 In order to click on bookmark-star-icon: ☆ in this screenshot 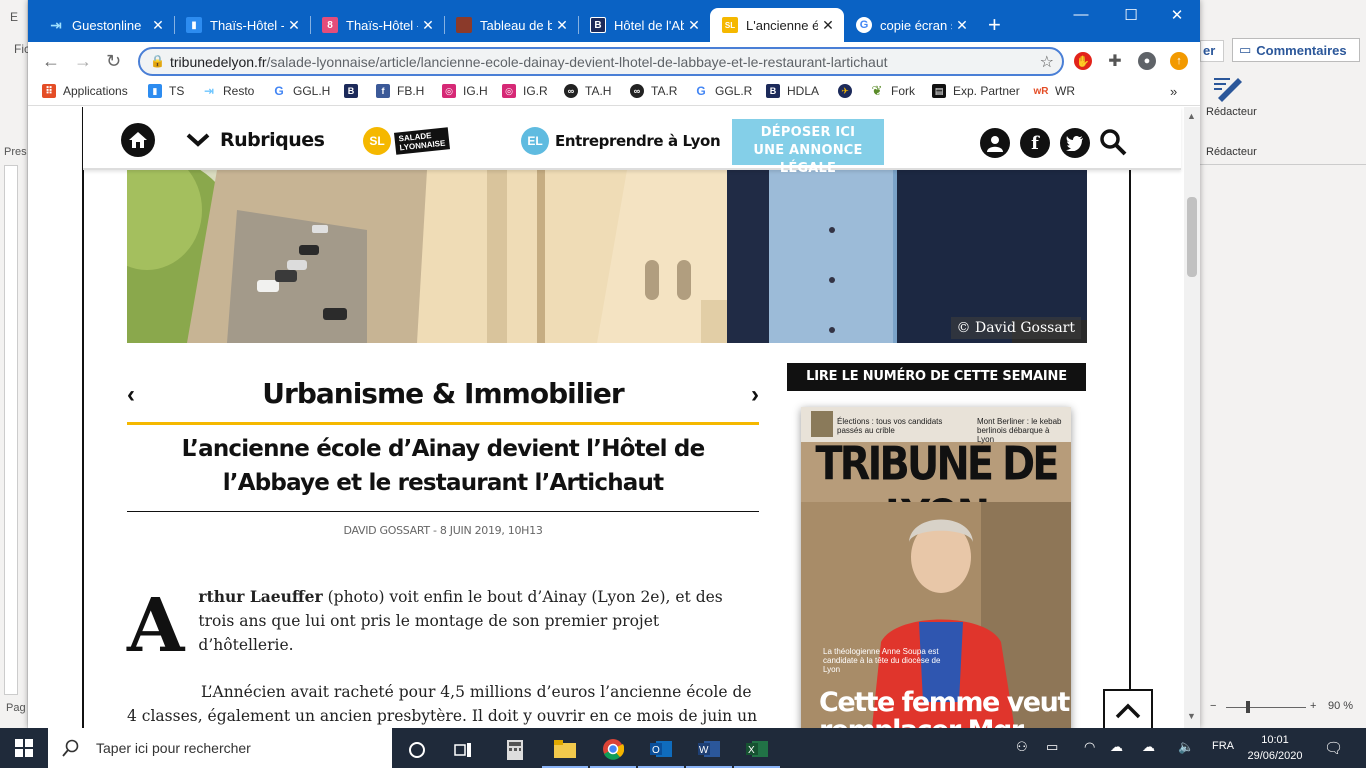, I will do `click(1047, 62)`.